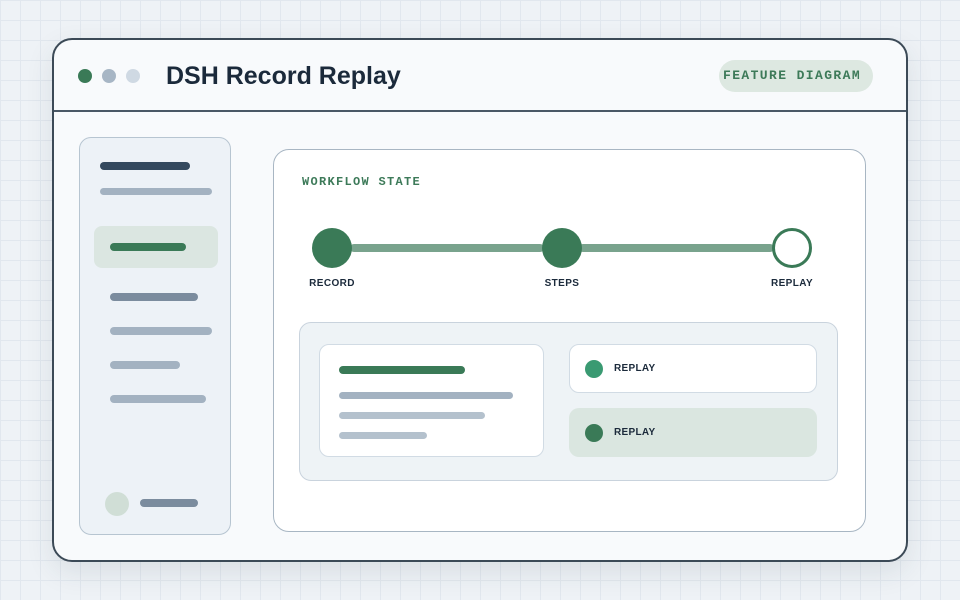 The image size is (960, 600). Describe the element at coordinates (796, 76) in the screenshot. I see `feature-diagram-badge: FEATURE DIAGRAM` at that location.